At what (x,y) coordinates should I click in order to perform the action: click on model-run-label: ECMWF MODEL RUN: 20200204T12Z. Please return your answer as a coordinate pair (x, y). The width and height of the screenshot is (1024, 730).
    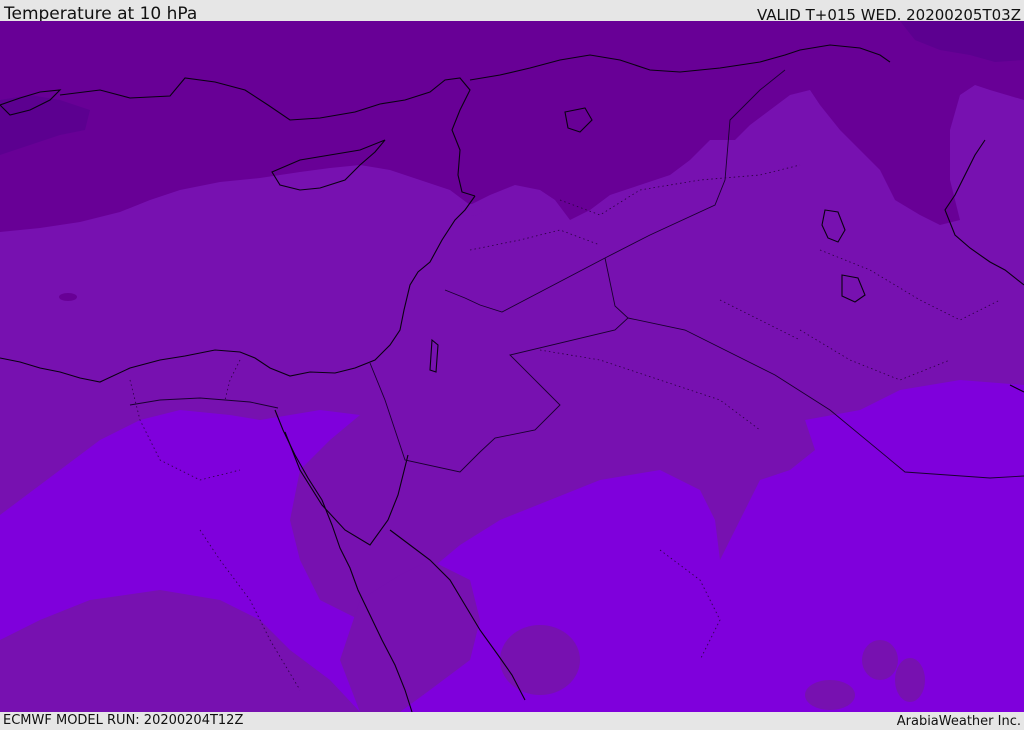
    Looking at the image, I should click on (123, 720).